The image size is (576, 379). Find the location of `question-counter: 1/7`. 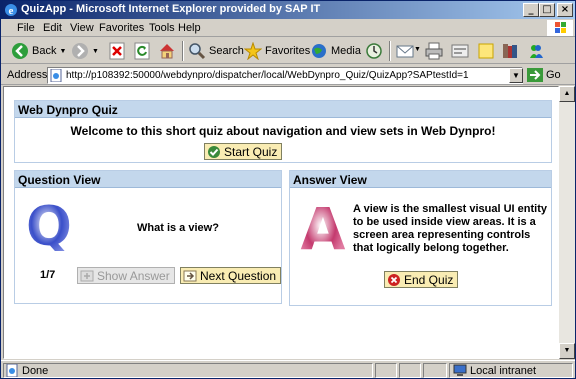

question-counter: 1/7 is located at coordinates (48, 275).